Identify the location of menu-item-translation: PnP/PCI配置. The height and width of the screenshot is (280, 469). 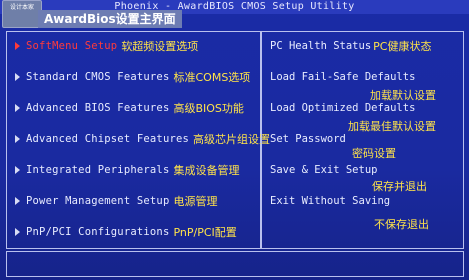
(205, 232).